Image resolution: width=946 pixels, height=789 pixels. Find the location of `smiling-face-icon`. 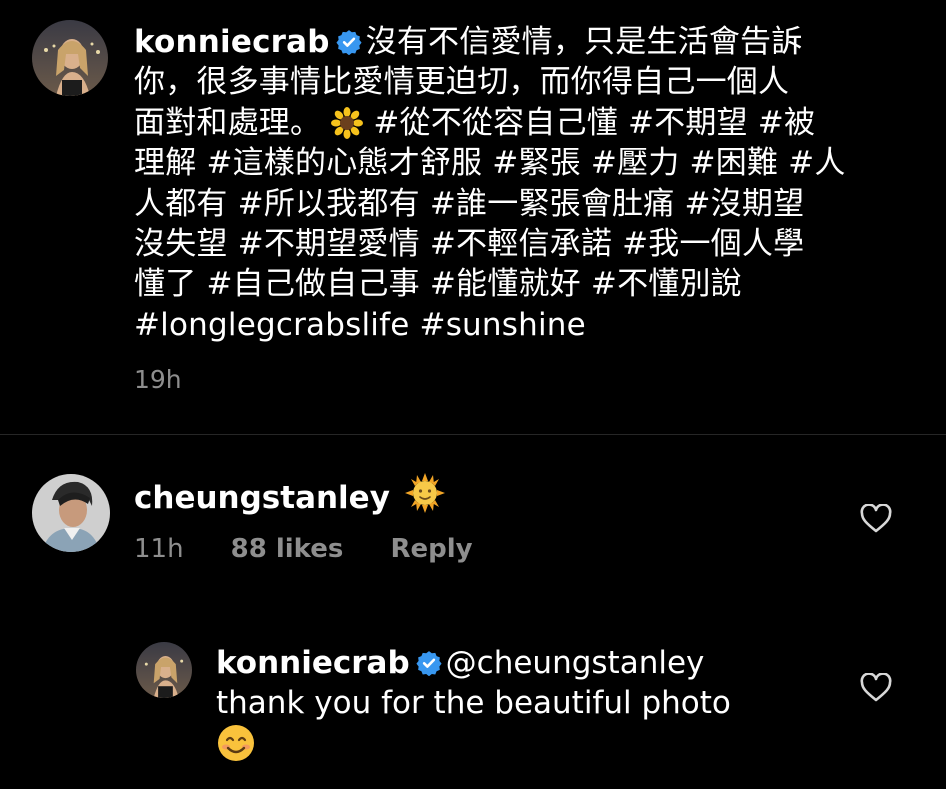

smiling-face-icon is located at coordinates (236, 743).